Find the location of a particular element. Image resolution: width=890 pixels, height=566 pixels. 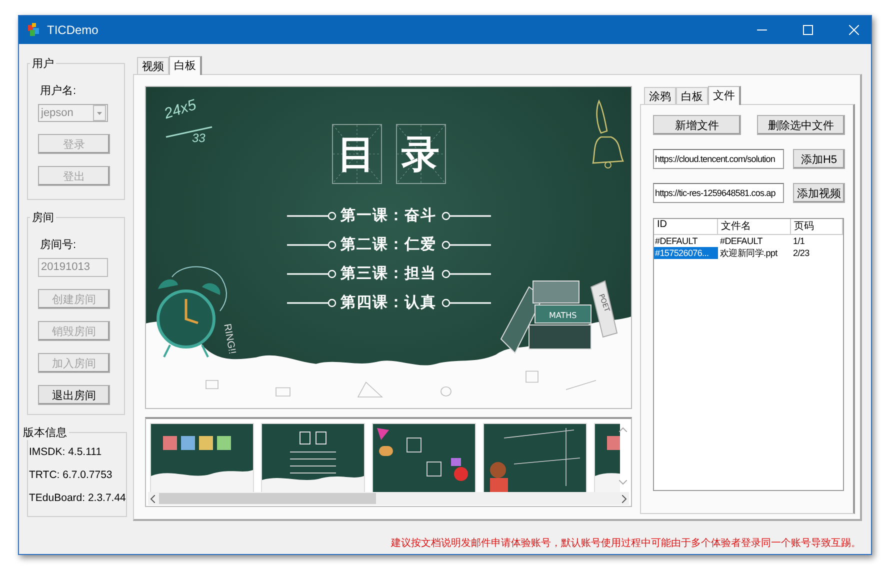

lesson-title: 第三课：担当 is located at coordinates (388, 273).